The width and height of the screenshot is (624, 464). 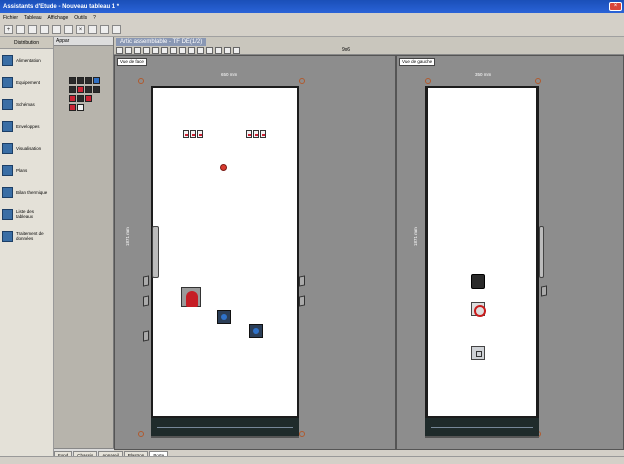 I want to click on menu-fichier: Fichier, so click(x=10, y=18).